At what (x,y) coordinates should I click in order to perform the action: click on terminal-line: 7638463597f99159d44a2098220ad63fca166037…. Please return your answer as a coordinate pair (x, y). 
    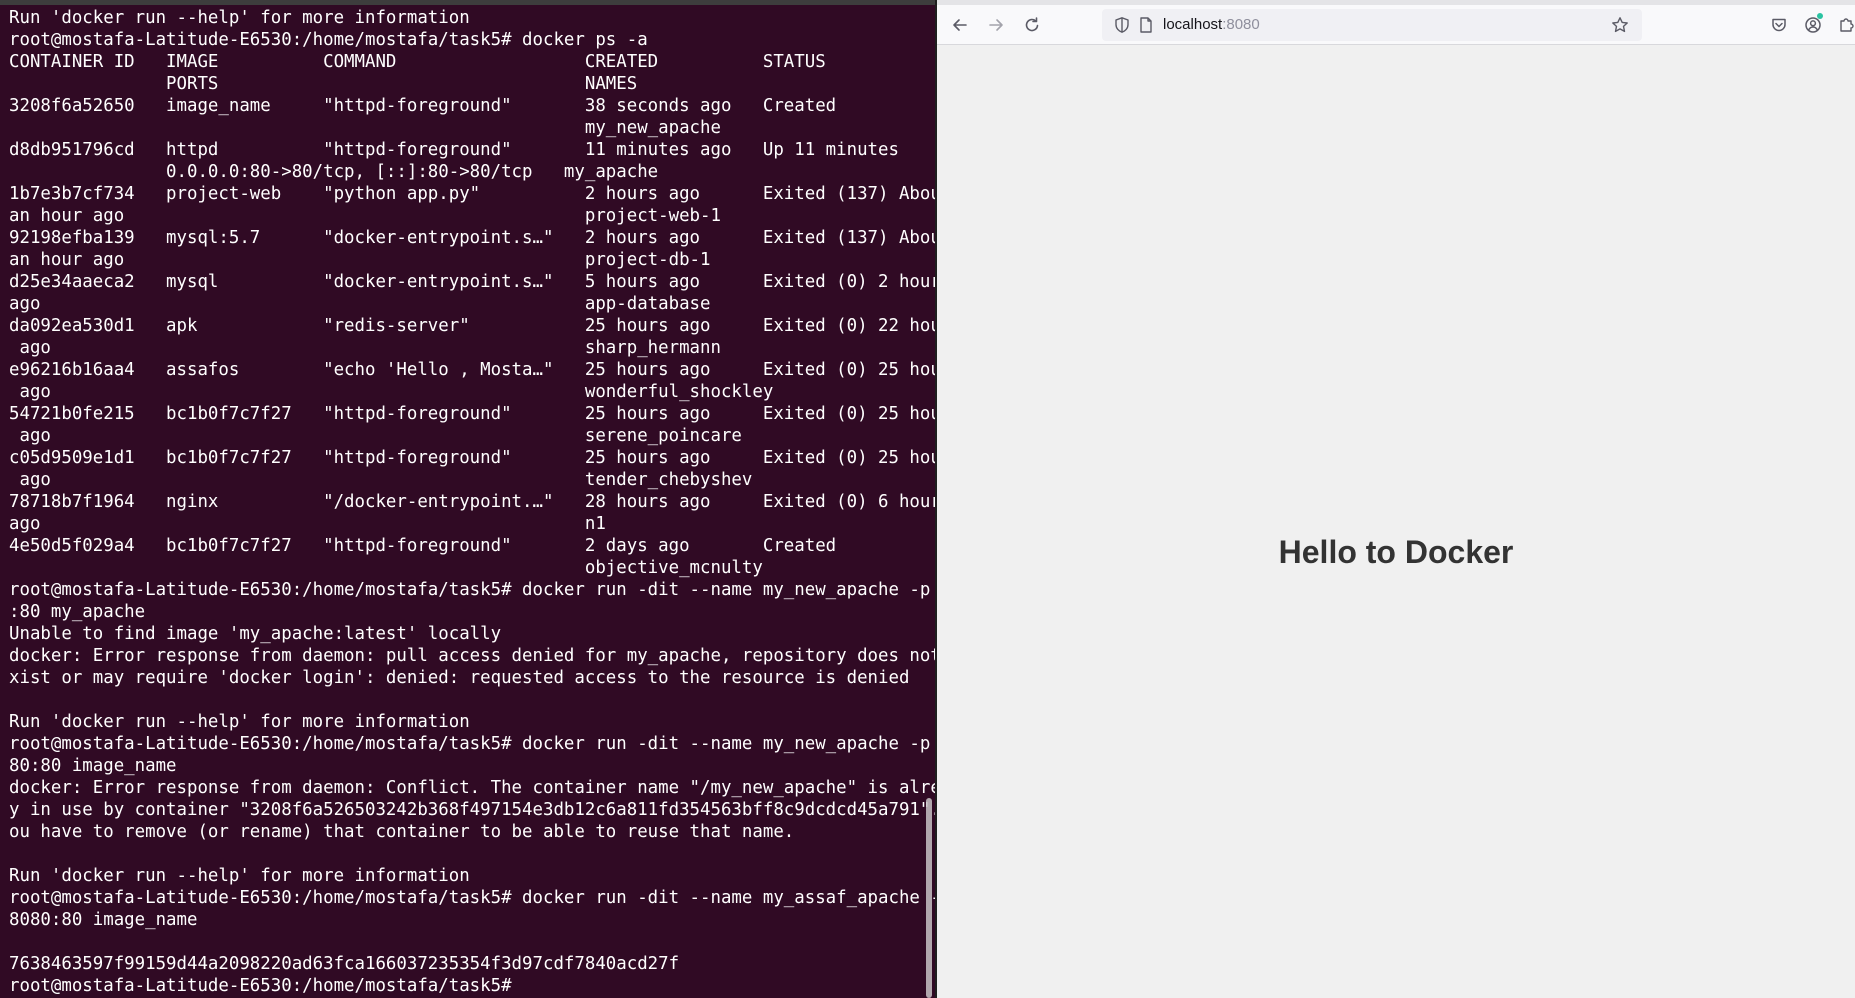
    Looking at the image, I should click on (344, 964).